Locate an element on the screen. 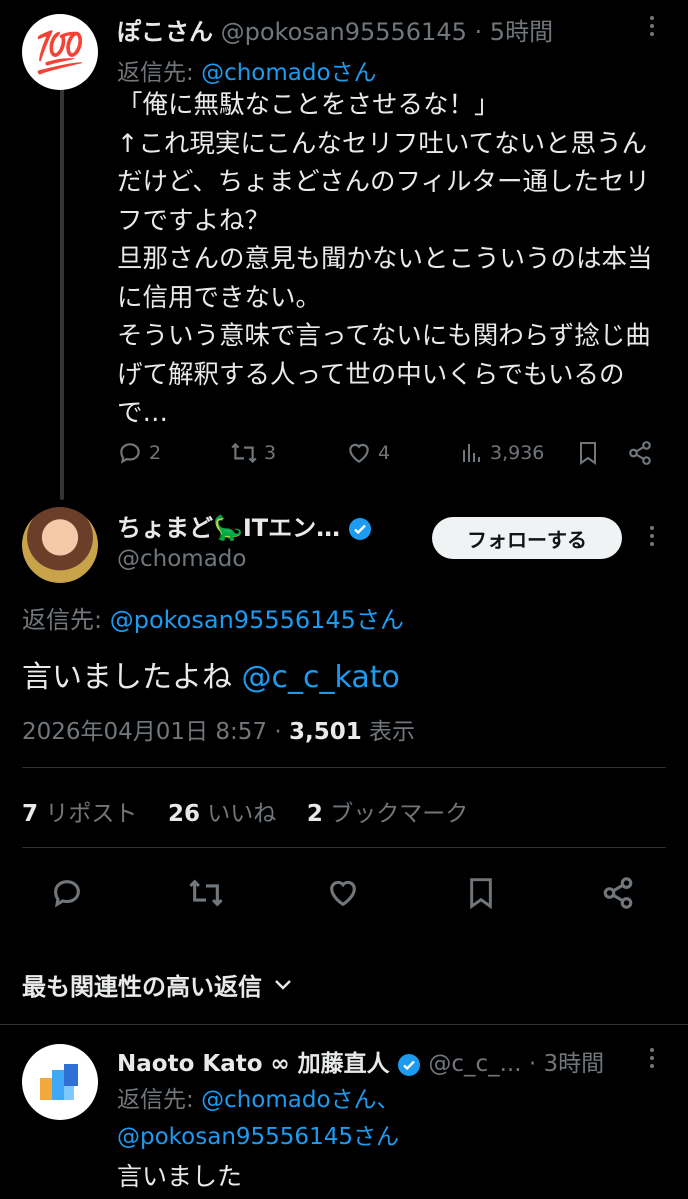 The width and height of the screenshot is (688, 1199). reply-to-line: 返信先: @pokosan95556145さん is located at coordinates (213, 620).